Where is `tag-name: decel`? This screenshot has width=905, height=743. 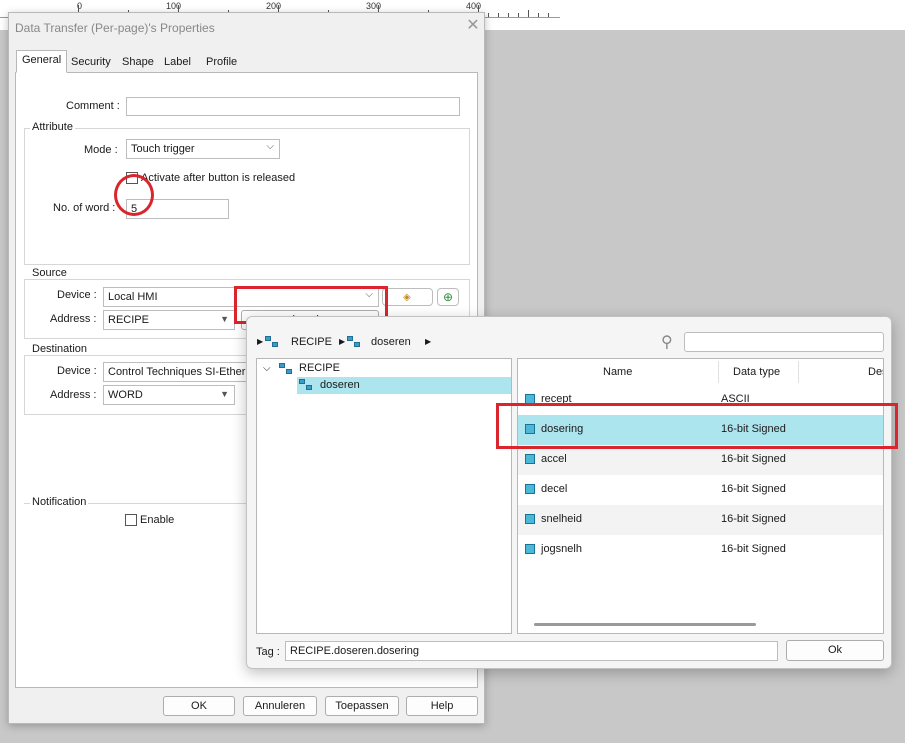 tag-name: decel is located at coordinates (554, 489).